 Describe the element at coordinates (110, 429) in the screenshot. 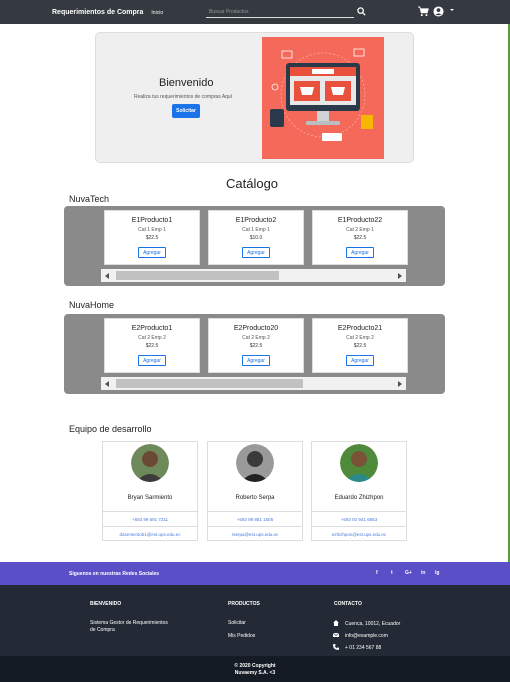

I see `team-title: Equipo de desarrollo` at that location.